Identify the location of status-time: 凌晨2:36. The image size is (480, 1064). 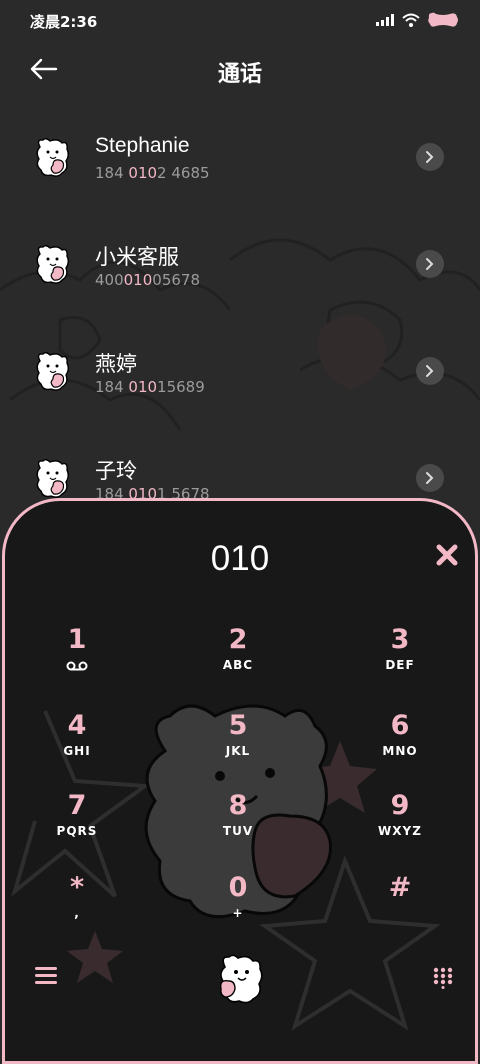
(64, 22).